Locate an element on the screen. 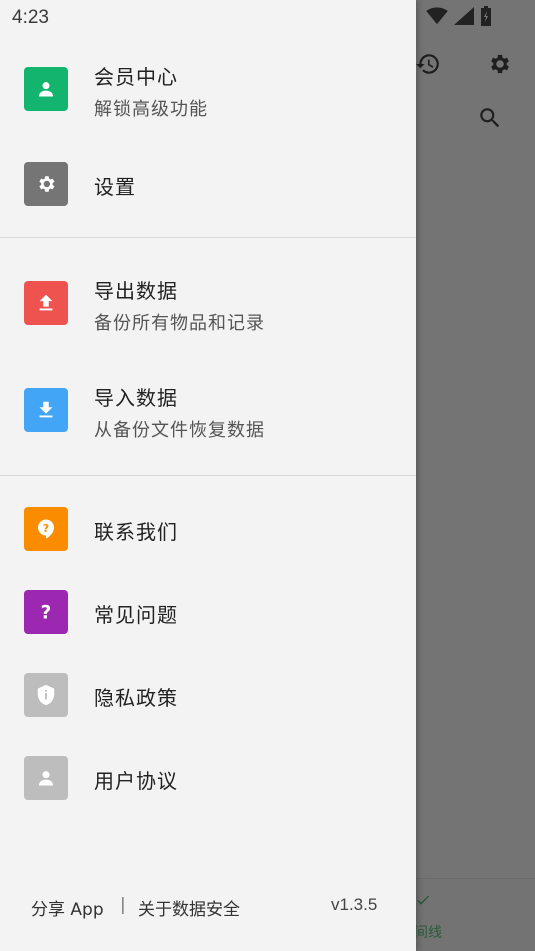 This screenshot has height=951, width=535. share-app-link: 分享 App is located at coordinates (67, 907).